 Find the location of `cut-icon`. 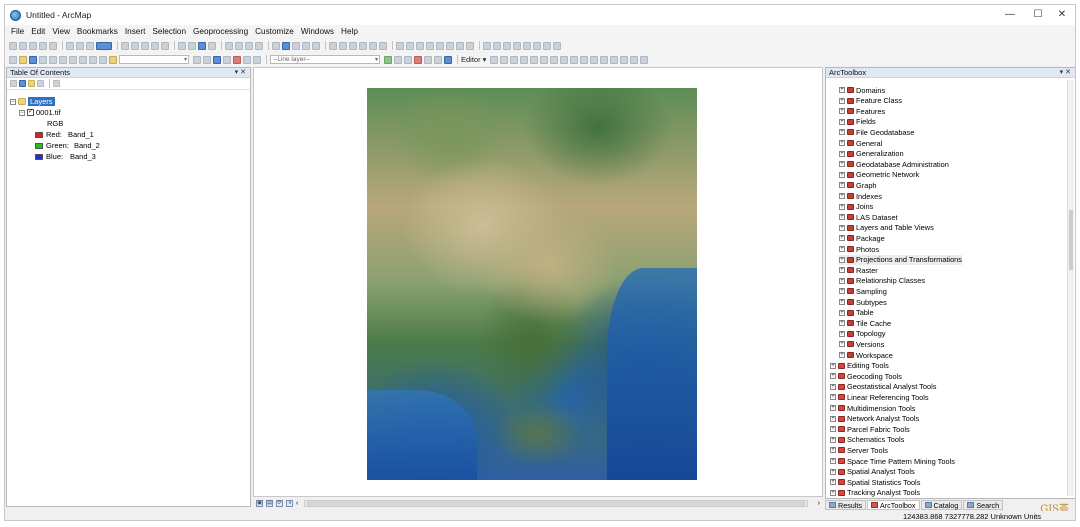

cut-icon is located at coordinates (53, 59).